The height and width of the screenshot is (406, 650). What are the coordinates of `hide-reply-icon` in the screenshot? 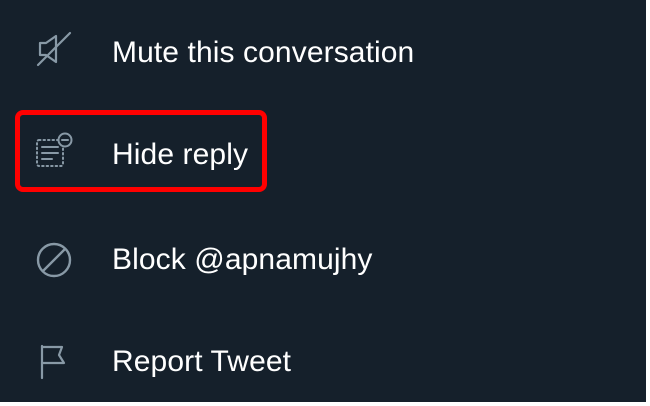 It's located at (54, 152).